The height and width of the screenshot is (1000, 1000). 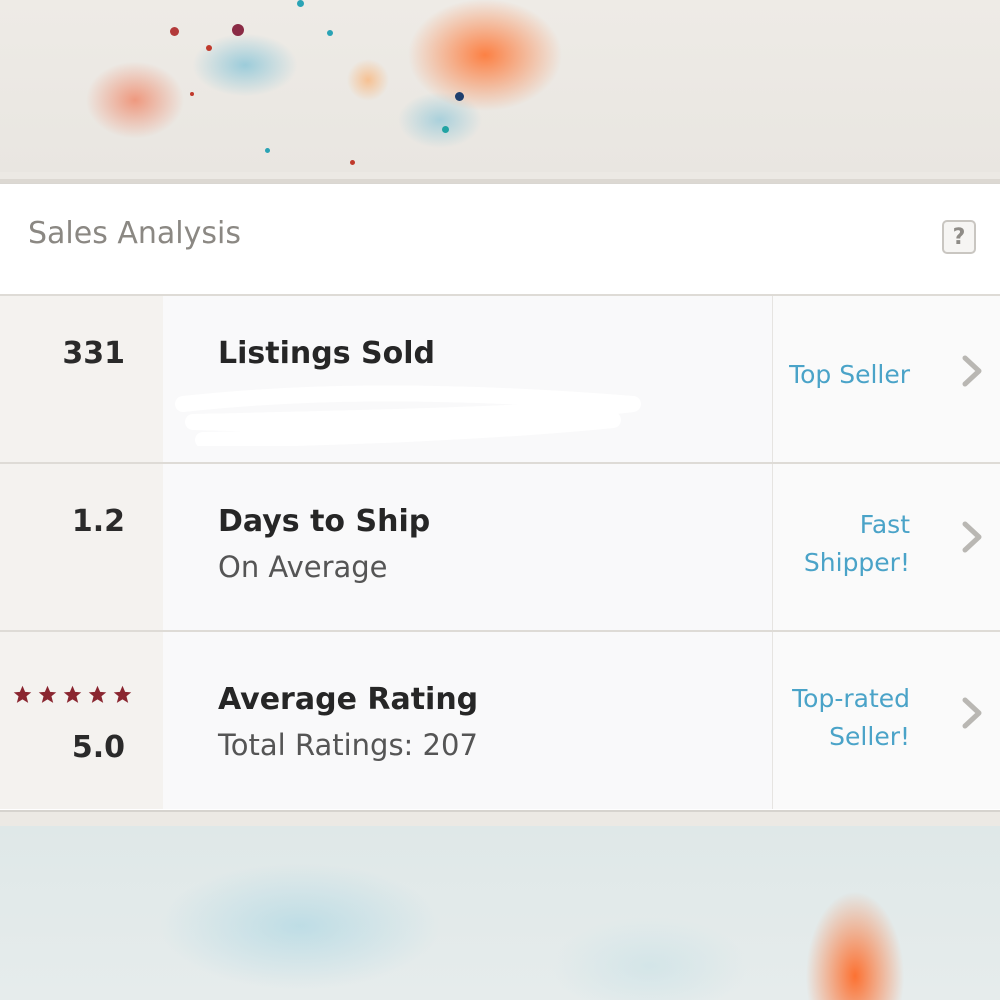 What do you see at coordinates (468, 547) in the screenshot?
I see `row-text: Days to Ship On Average` at bounding box center [468, 547].